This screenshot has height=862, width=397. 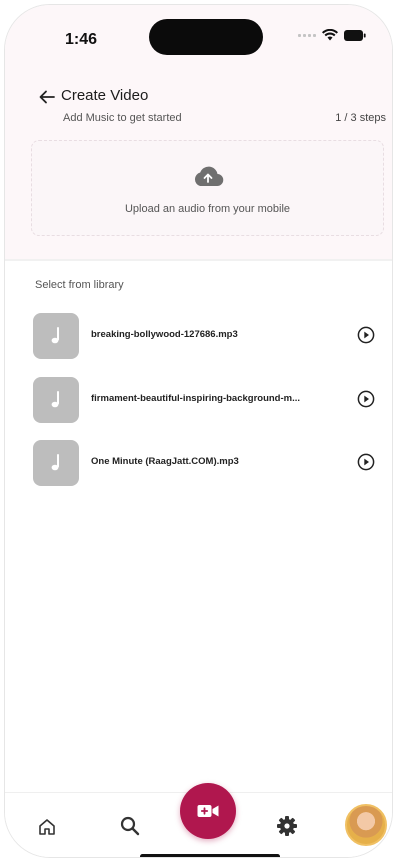 I want to click on status-icons, so click(x=332, y=35).